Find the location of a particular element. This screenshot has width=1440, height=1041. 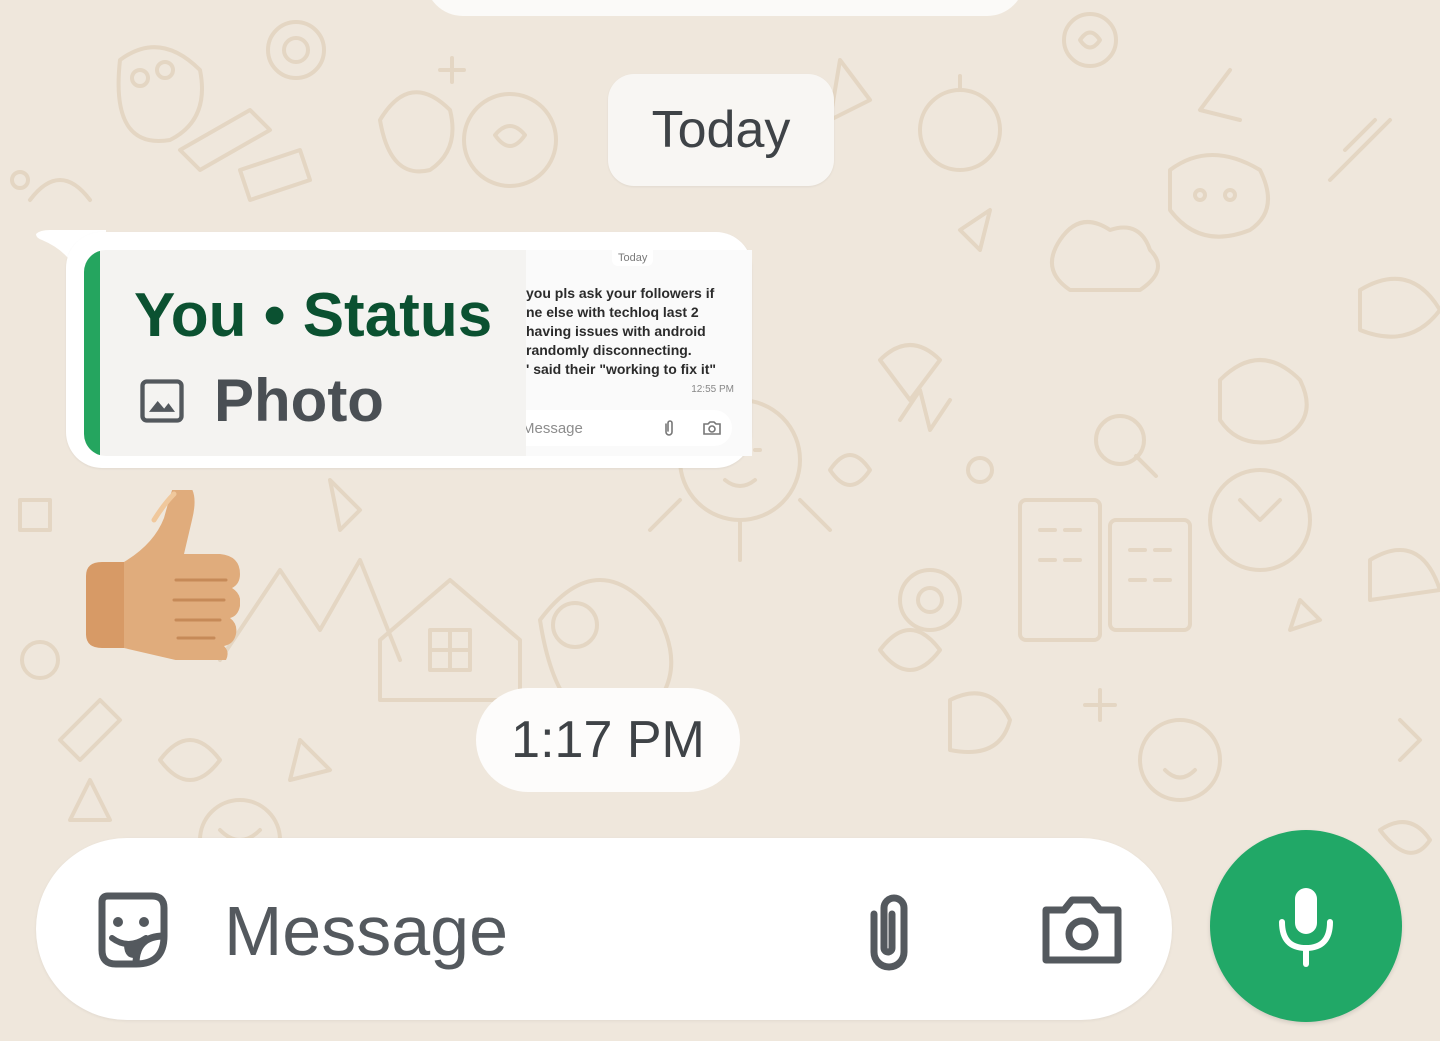

thumbnail-date: Today is located at coordinates (633, 258).